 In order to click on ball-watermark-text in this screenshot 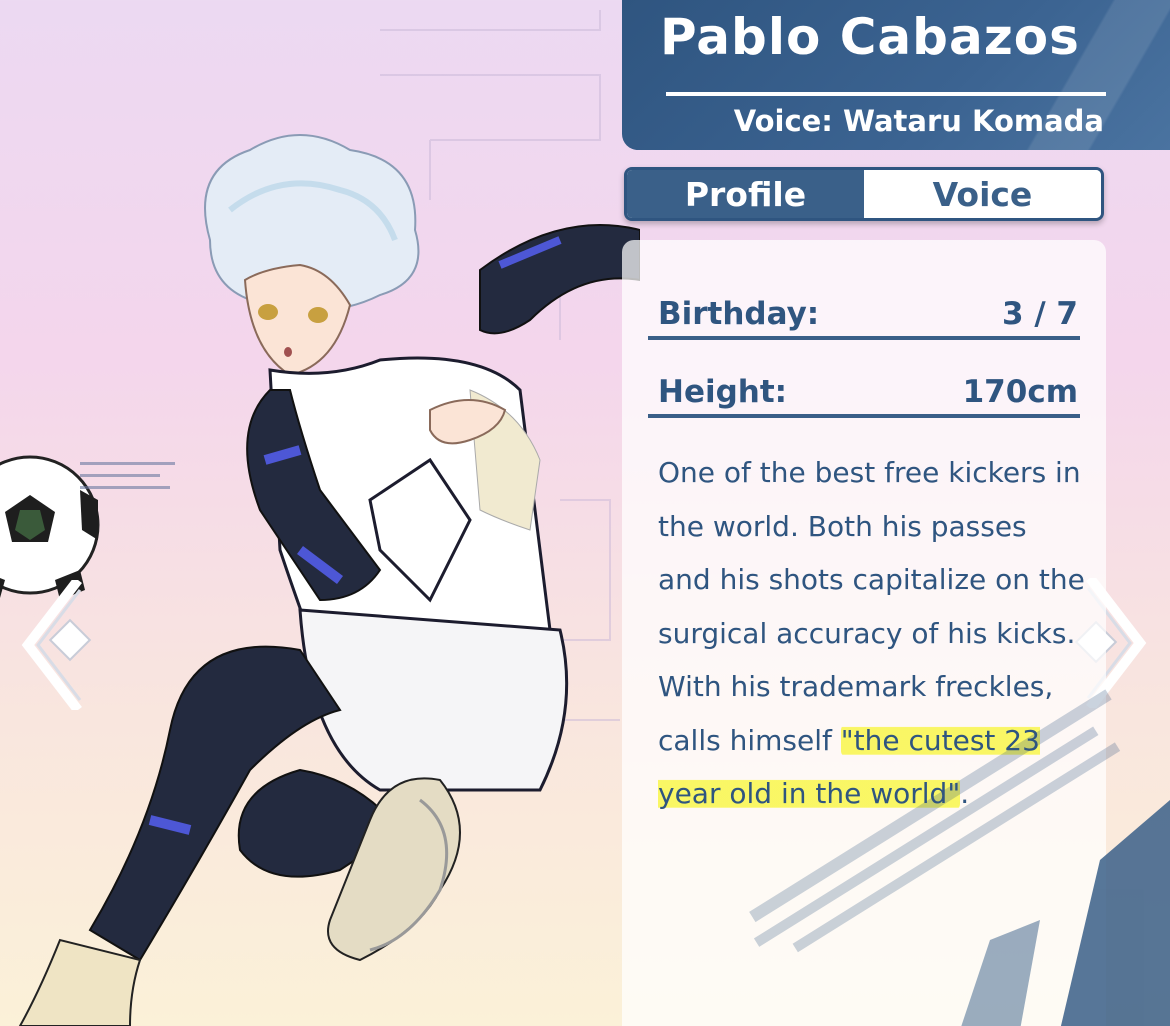, I will do `click(130, 482)`.